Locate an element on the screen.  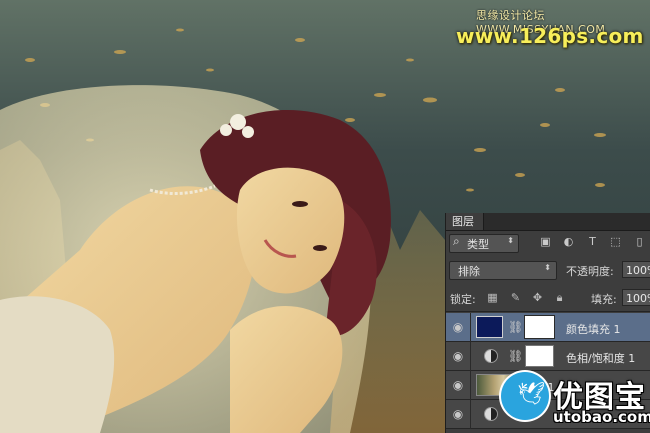
lock-all-icon: 🔒︎ is located at coordinates (559, 297).